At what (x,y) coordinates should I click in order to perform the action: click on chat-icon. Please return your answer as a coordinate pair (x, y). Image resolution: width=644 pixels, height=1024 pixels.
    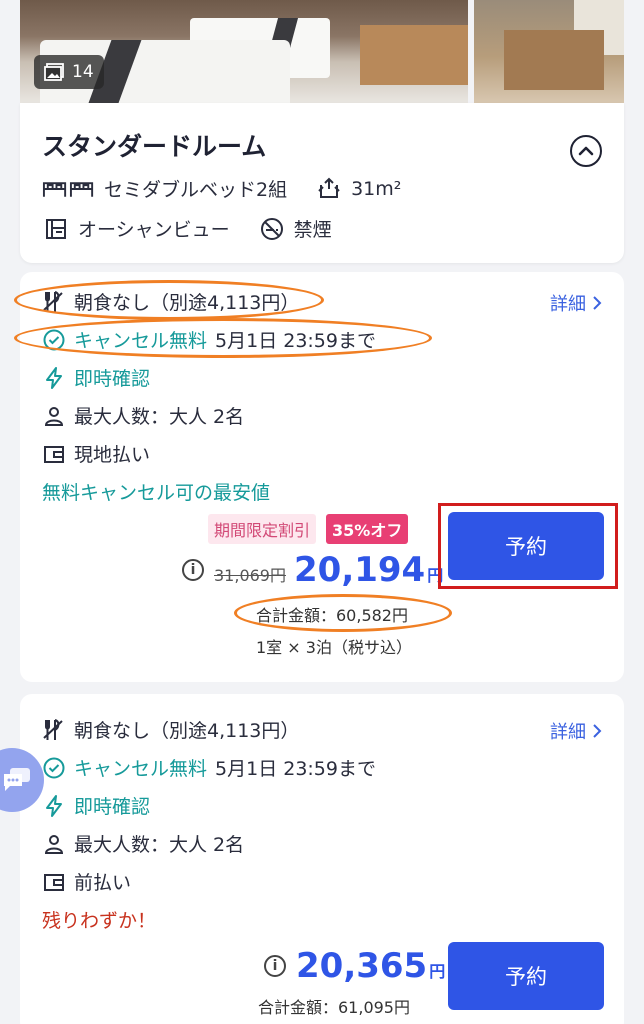
    Looking at the image, I should click on (17, 779).